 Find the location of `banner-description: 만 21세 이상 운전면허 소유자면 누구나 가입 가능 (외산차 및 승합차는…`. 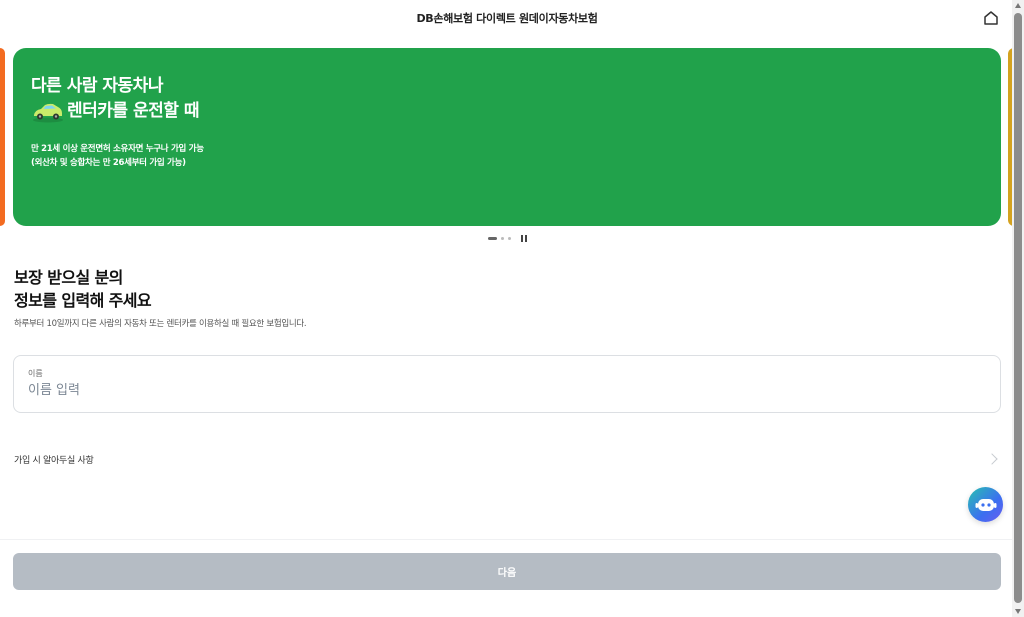

banner-description: 만 21세 이상 운전면허 소유자면 누구나 가입 가능 (외산차 및 승합차는… is located at coordinates (507, 156).